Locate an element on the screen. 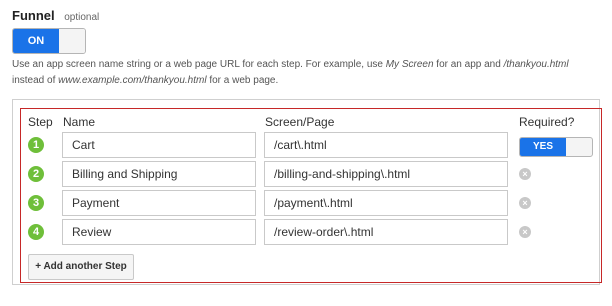 The width and height of the screenshot is (612, 306). header-screen-page: Screen/Page is located at coordinates (300, 122).